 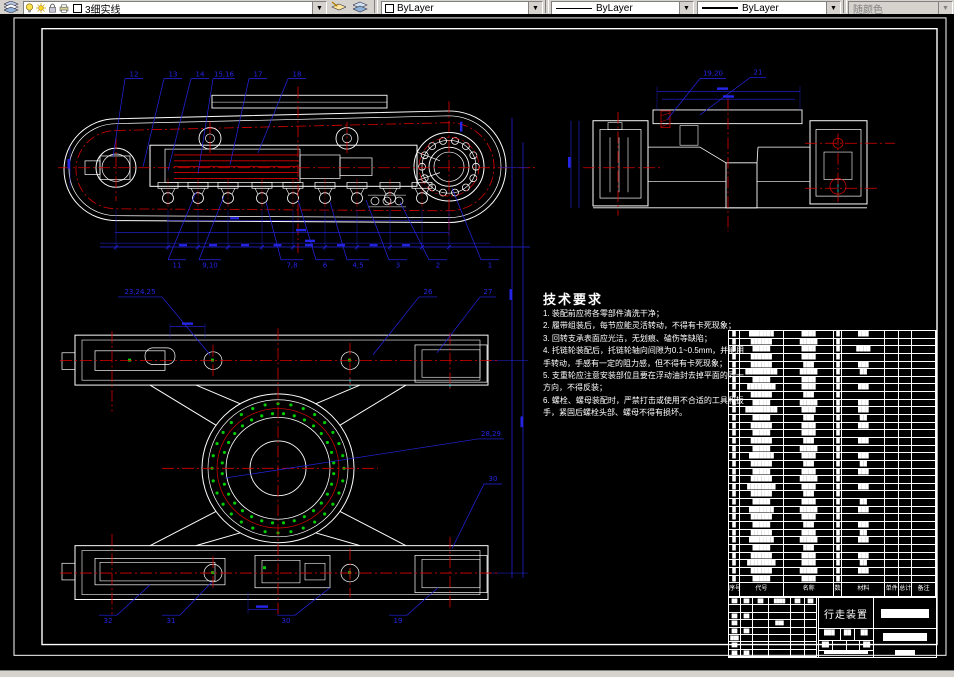 I want to click on parts-list-cell: ██, so click(x=864, y=464).